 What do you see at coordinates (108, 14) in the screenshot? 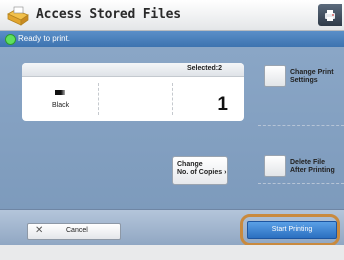
I see `page-title: Access Stored Files` at bounding box center [108, 14].